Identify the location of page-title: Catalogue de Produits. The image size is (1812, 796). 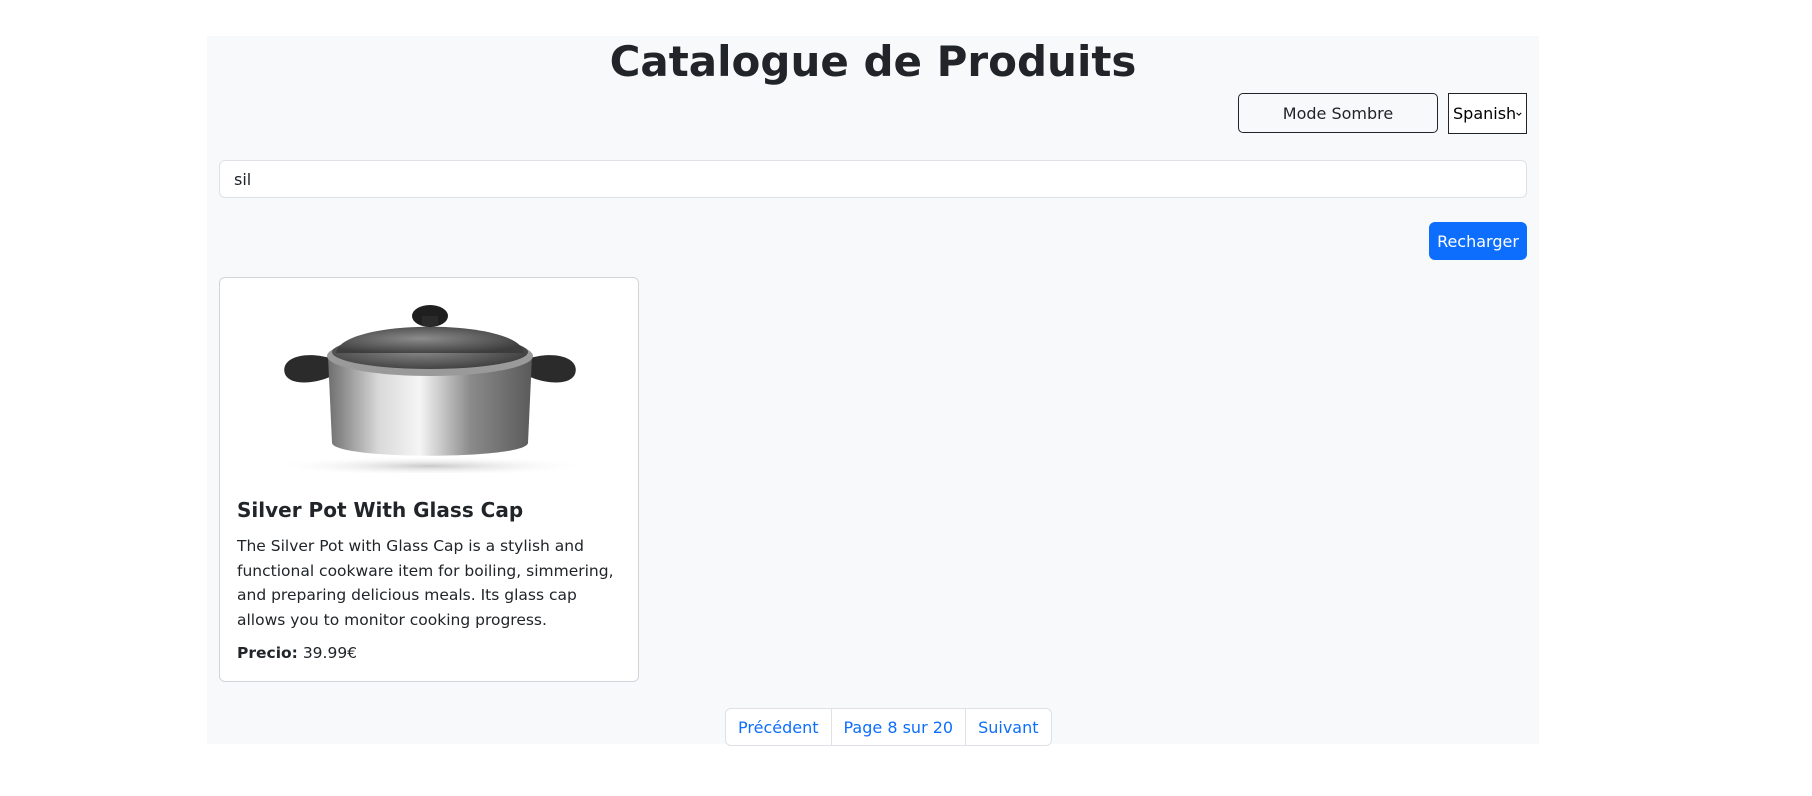
(873, 61).